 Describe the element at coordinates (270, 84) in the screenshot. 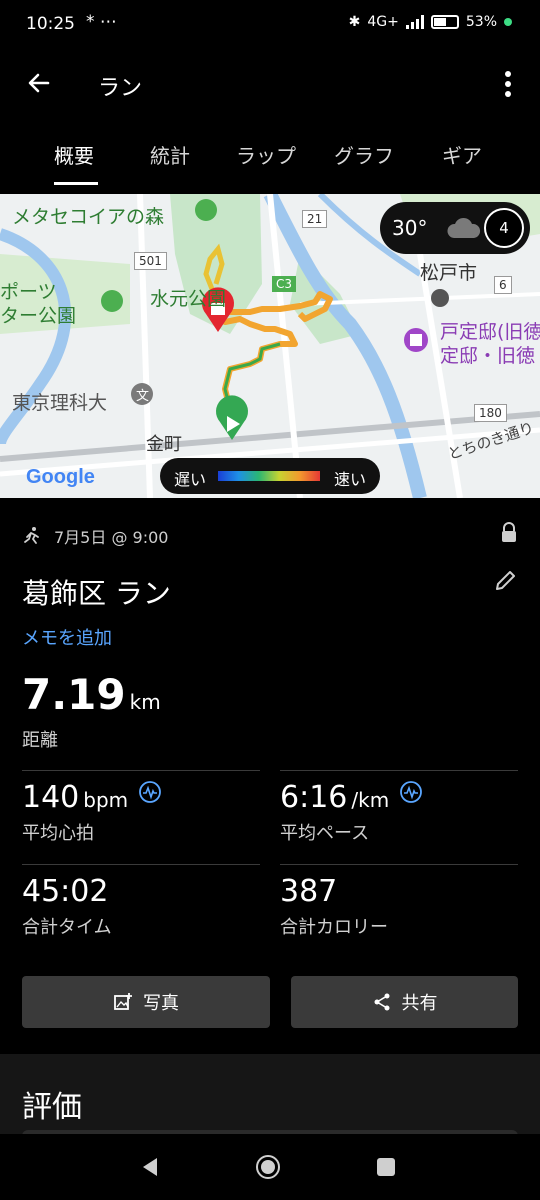

I see `app-bar: ラン` at that location.